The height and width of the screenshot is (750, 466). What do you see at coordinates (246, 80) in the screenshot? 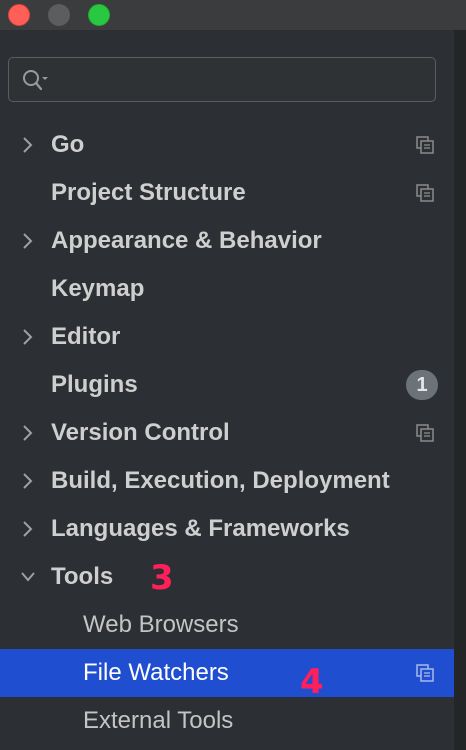
I see `search-input` at bounding box center [246, 80].